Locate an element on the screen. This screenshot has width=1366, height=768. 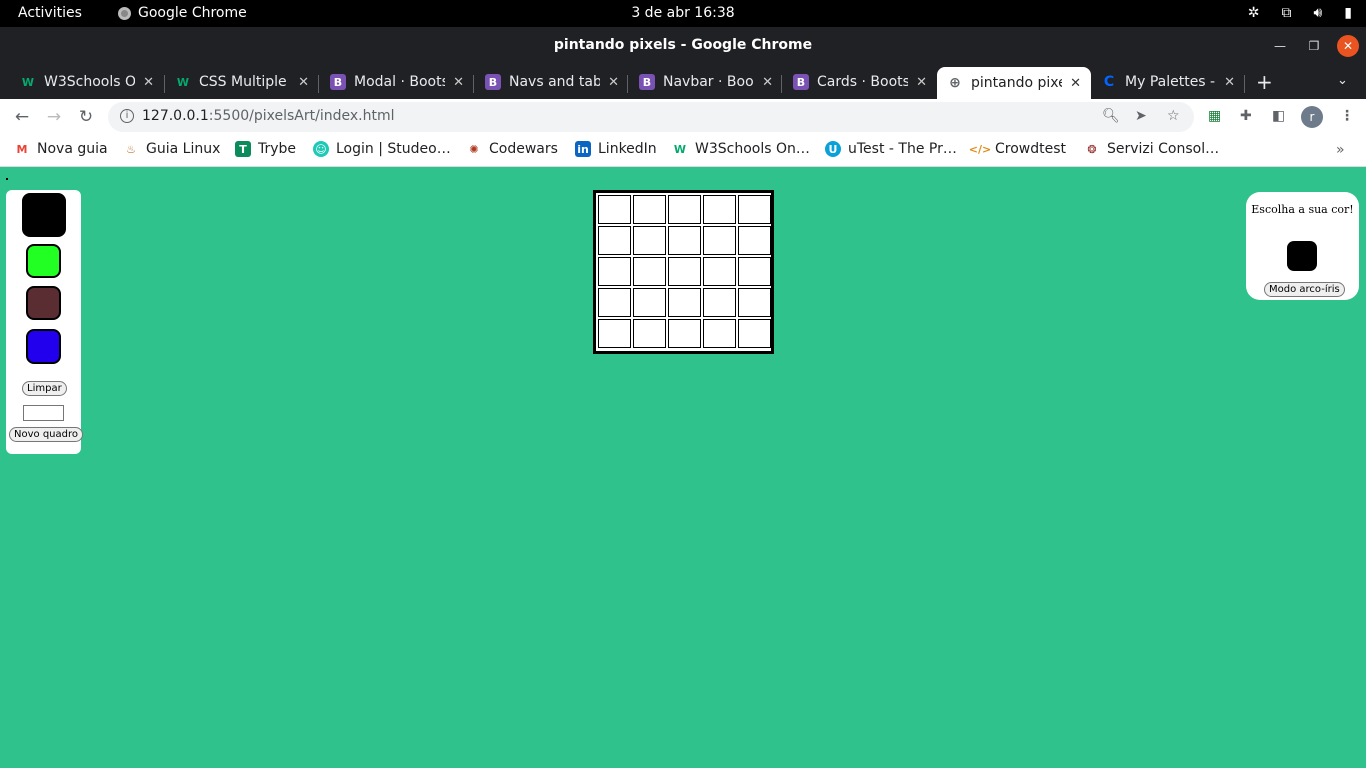
profile-avatar: r is located at coordinates (1312, 117).